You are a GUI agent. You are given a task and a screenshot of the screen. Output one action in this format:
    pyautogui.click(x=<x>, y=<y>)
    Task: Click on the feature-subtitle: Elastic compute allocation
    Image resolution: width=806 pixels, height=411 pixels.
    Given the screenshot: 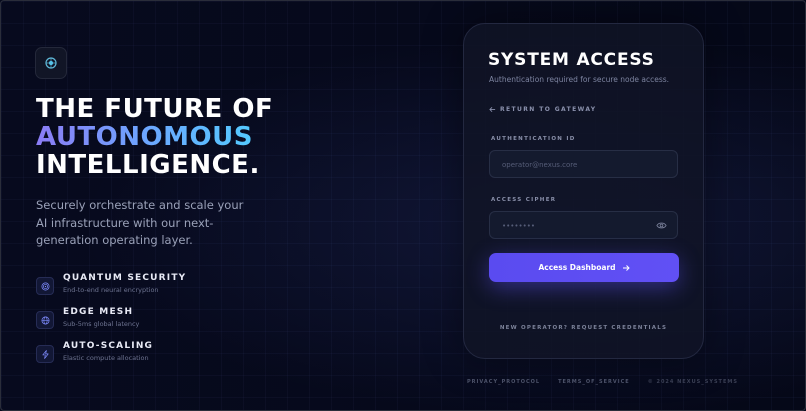 What is the action you would take?
    pyautogui.click(x=106, y=358)
    